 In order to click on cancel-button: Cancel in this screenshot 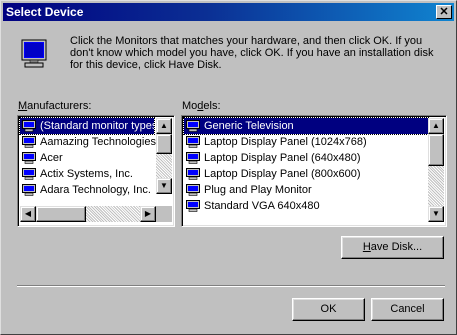, I will do `click(407, 309)`.